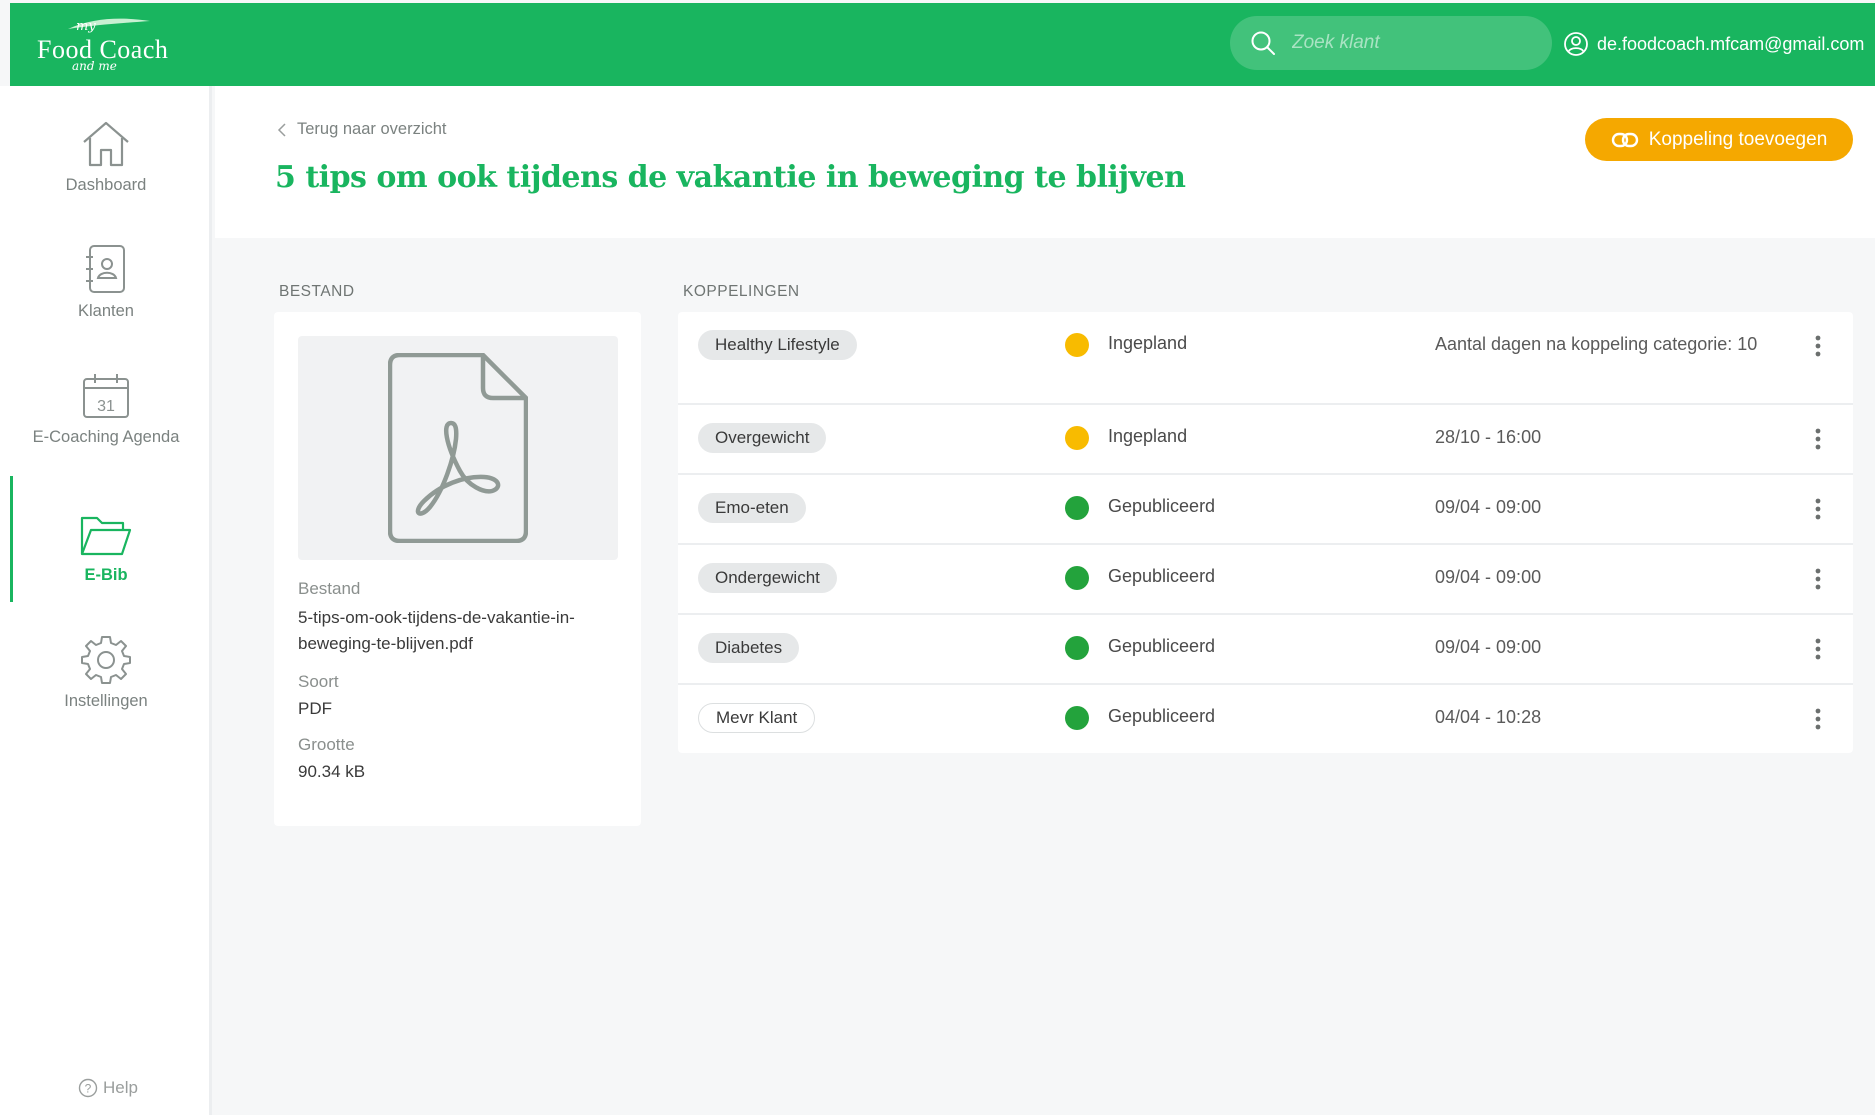 The height and width of the screenshot is (1115, 1875). What do you see at coordinates (1625, 140) in the screenshot?
I see `link-icon` at bounding box center [1625, 140].